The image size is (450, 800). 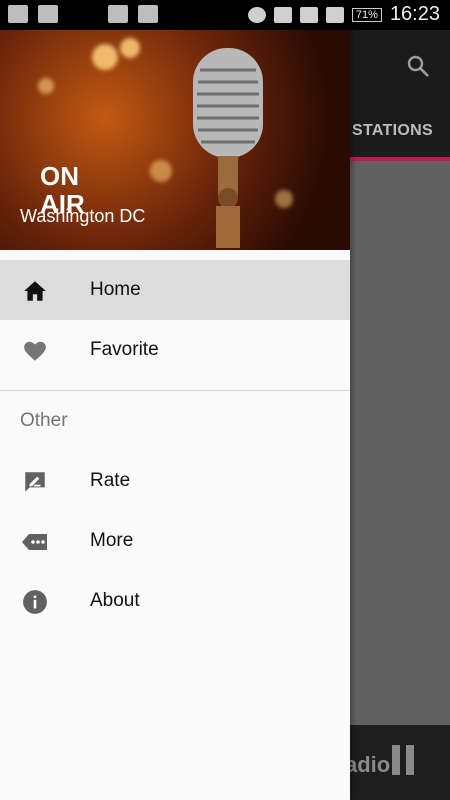 I want to click on menu-item-label: Home, so click(x=115, y=289).